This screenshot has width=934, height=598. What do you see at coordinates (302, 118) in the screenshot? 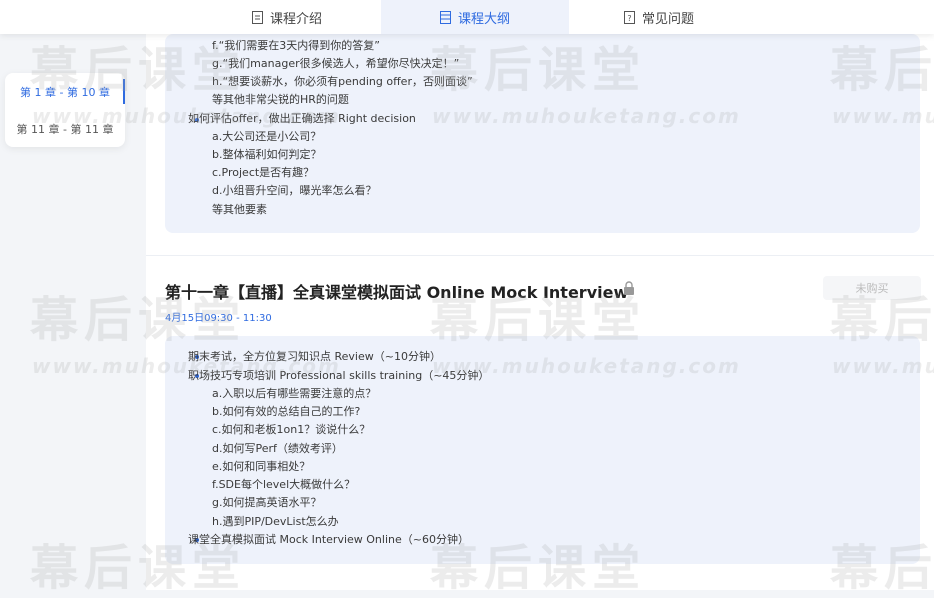
I see `outline-line: 如何评估offer，做出正确选择 Right decision` at bounding box center [302, 118].